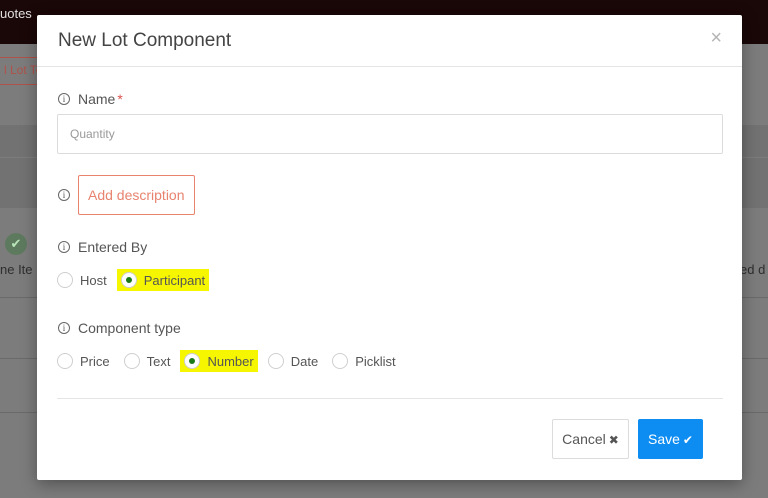 The image size is (768, 498). Describe the element at coordinates (93, 280) in the screenshot. I see `radio-label: Host` at that location.